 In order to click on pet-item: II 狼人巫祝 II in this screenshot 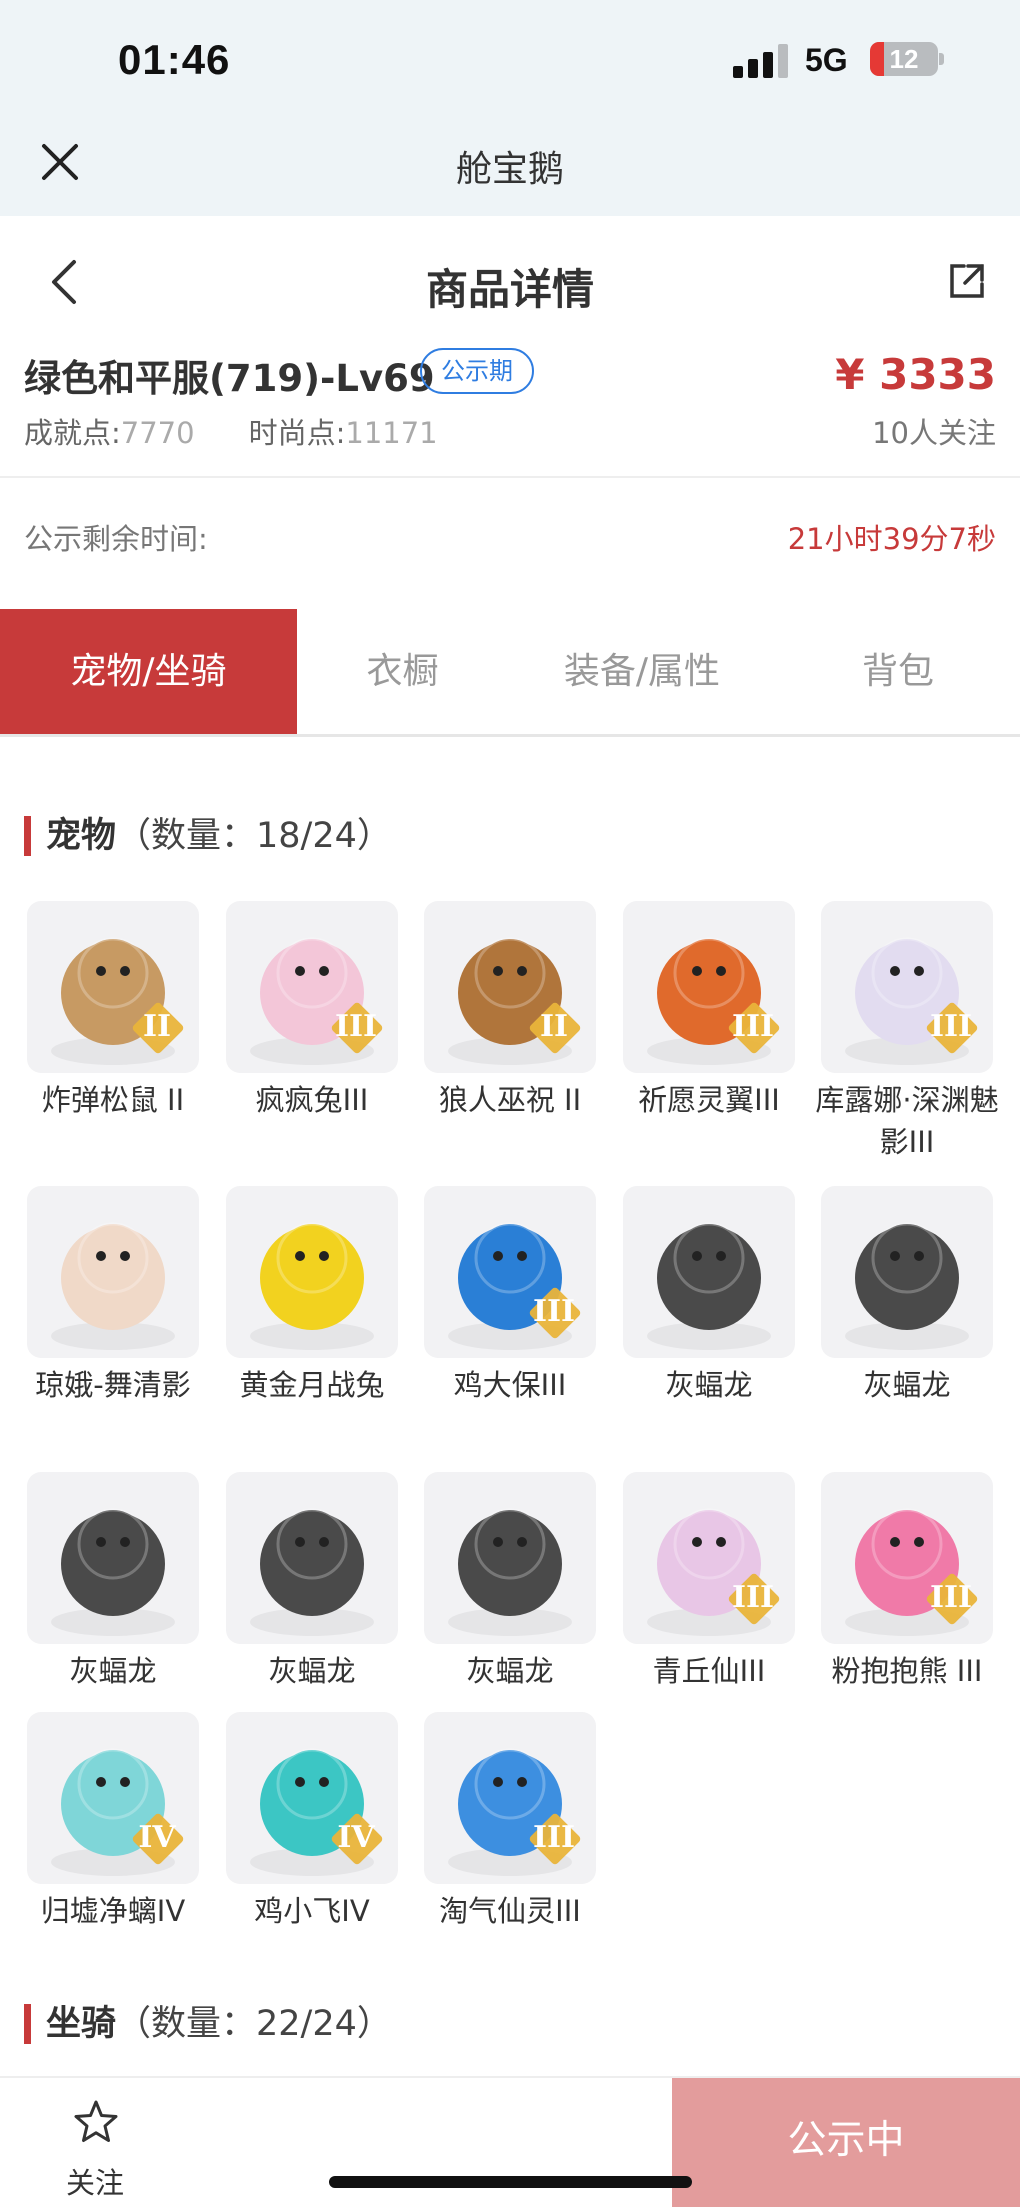, I will do `click(510, 1011)`.